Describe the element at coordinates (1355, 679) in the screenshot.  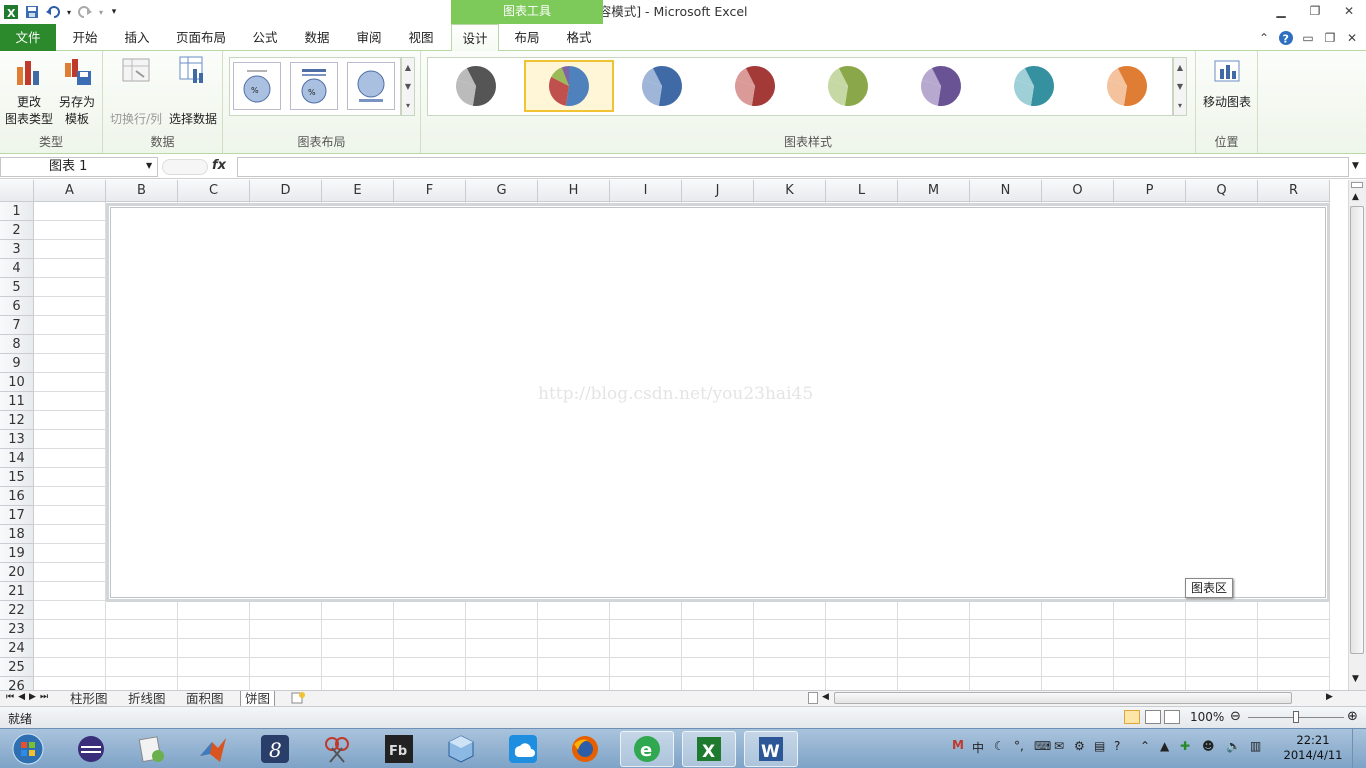
I see `scroll-down-arrow-icon: ▼` at that location.